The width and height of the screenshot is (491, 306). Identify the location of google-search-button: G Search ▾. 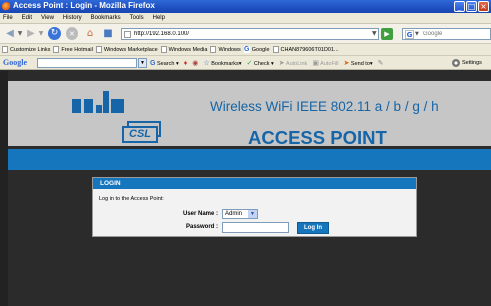
(164, 63).